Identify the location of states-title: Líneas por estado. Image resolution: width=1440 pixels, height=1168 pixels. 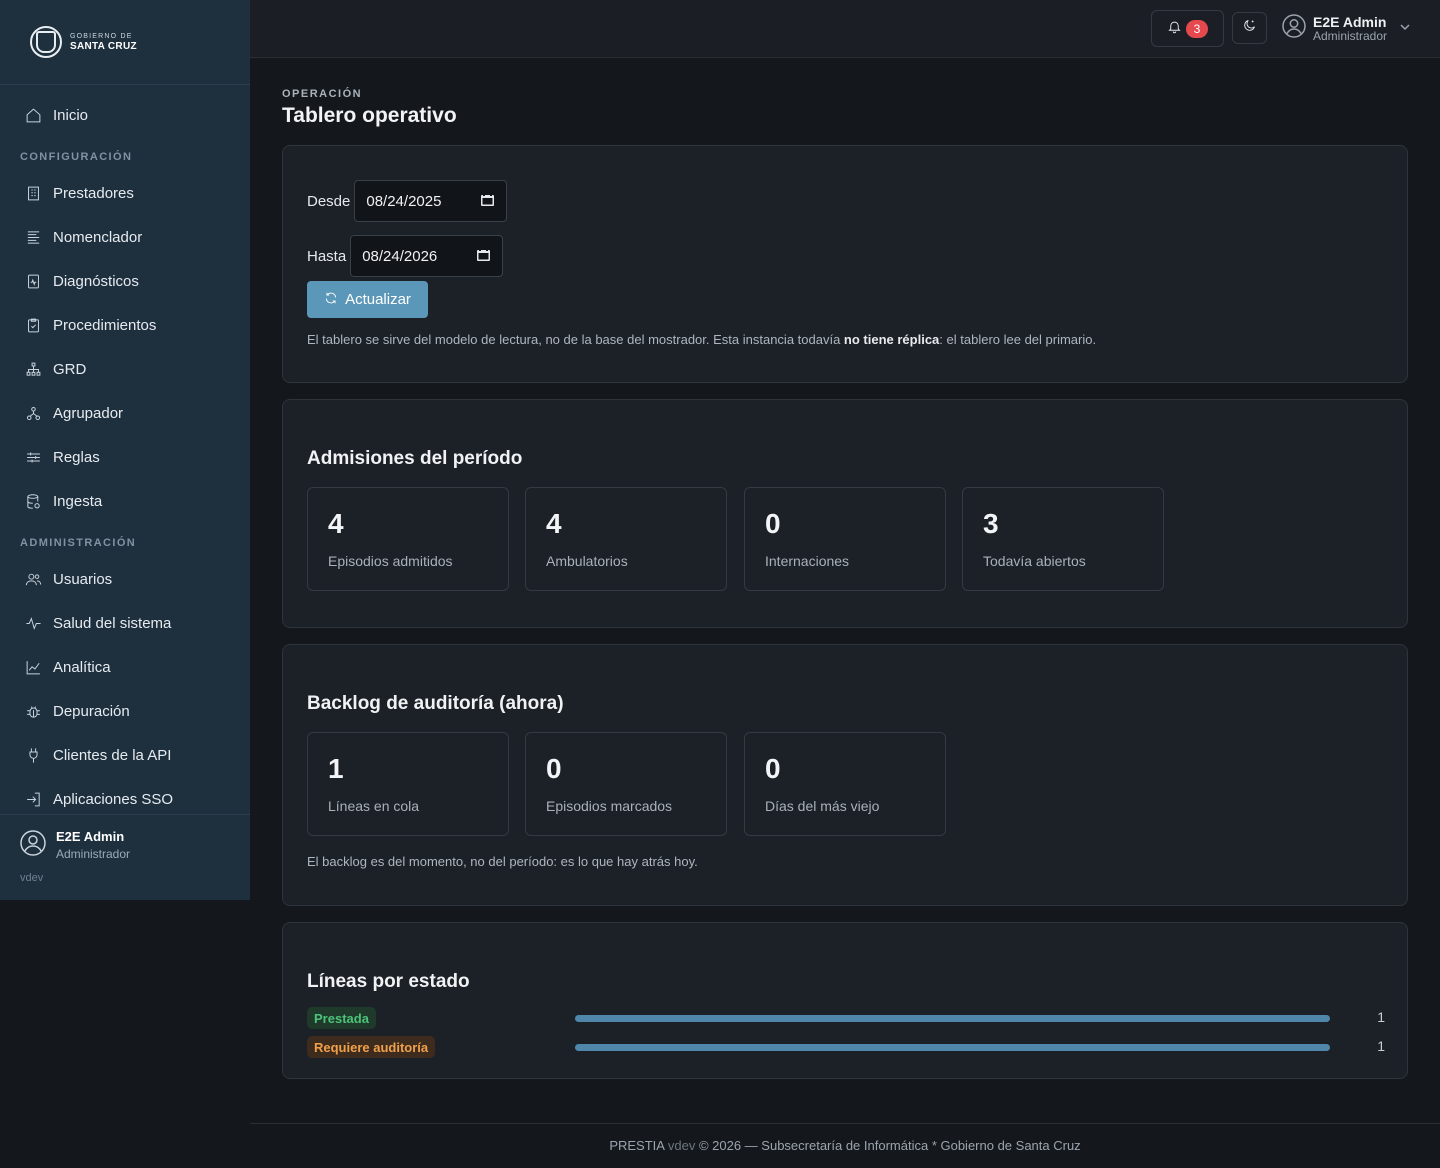
(388, 981).